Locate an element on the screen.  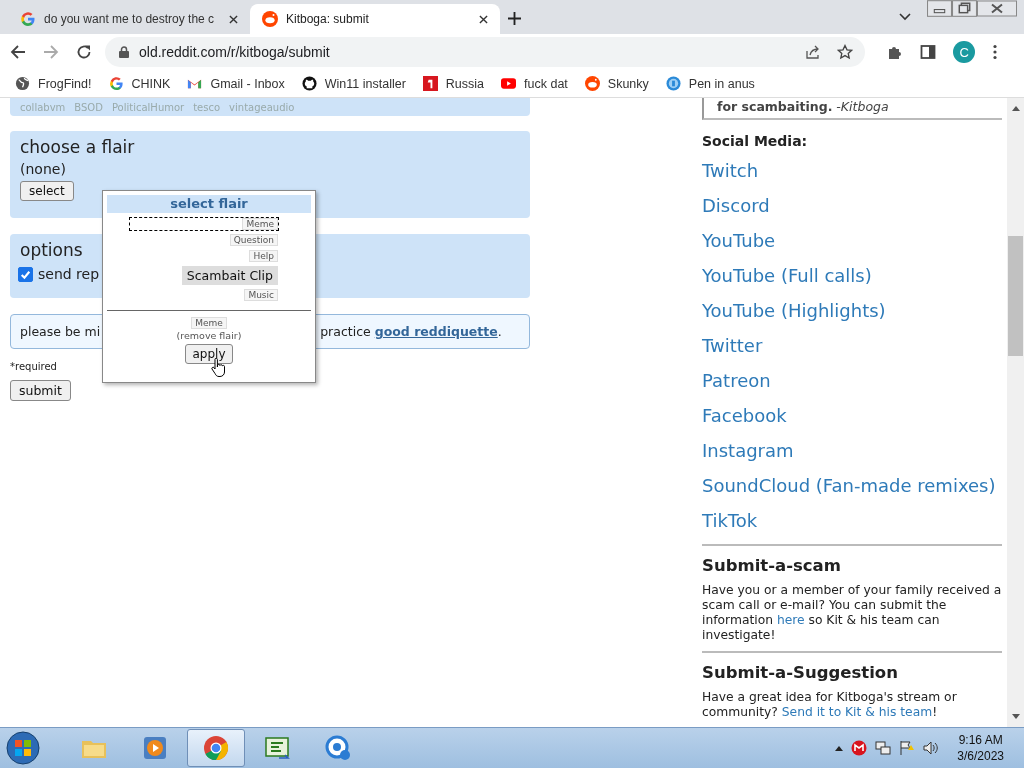
social-link: TikTok is located at coordinates (730, 520).